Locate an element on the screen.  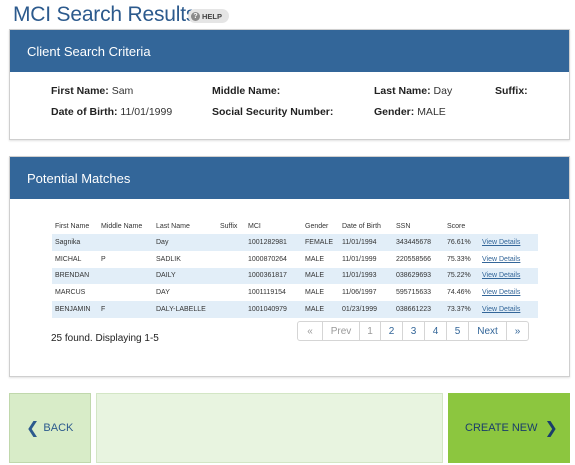
middle-name-label: Middle Name: is located at coordinates (246, 91).